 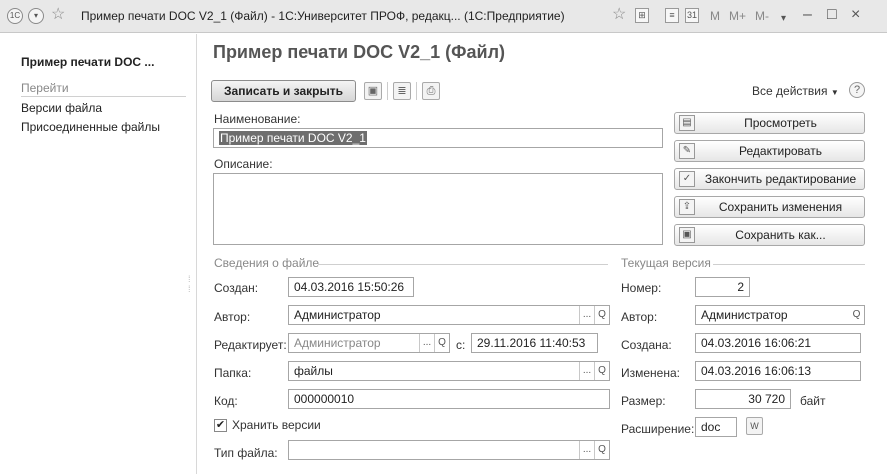 I want to click on current-version-section-line, so click(x=789, y=264).